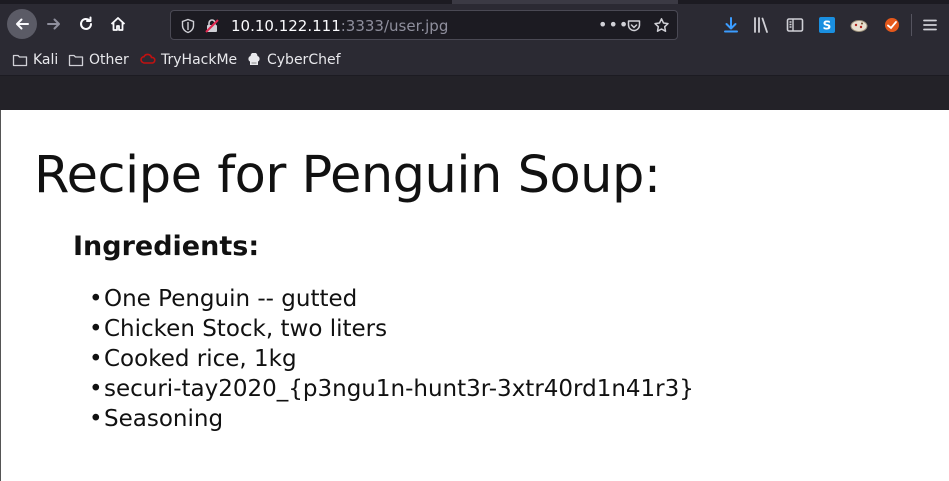  I want to click on bookmark-kali: Kali, so click(35, 60).